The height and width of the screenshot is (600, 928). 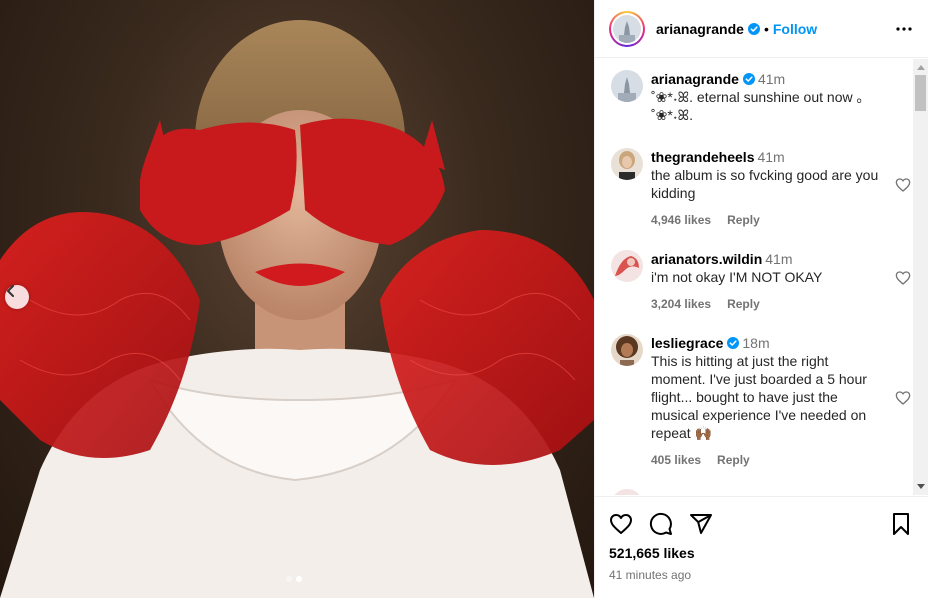 I want to click on comment-time: 18m, so click(x=755, y=343).